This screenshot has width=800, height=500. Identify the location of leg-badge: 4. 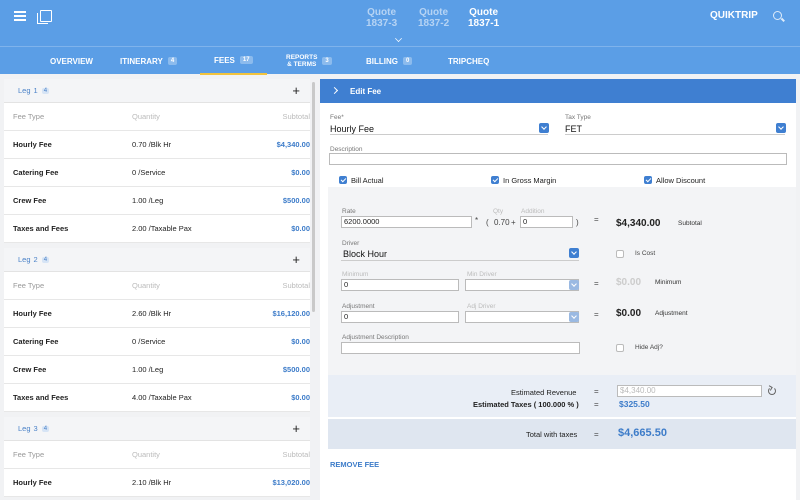
(45, 428).